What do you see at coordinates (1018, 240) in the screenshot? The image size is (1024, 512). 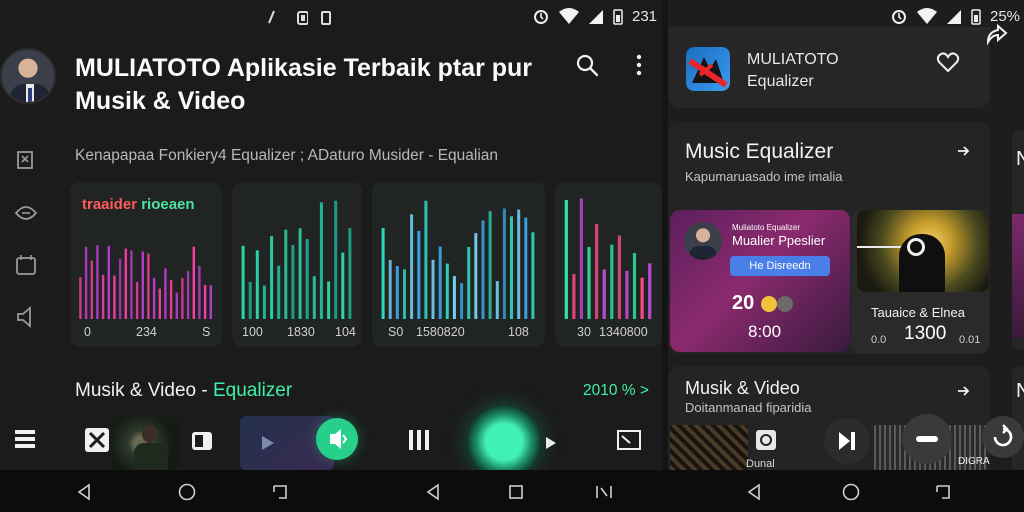 I see `next-card-peek: N` at bounding box center [1018, 240].